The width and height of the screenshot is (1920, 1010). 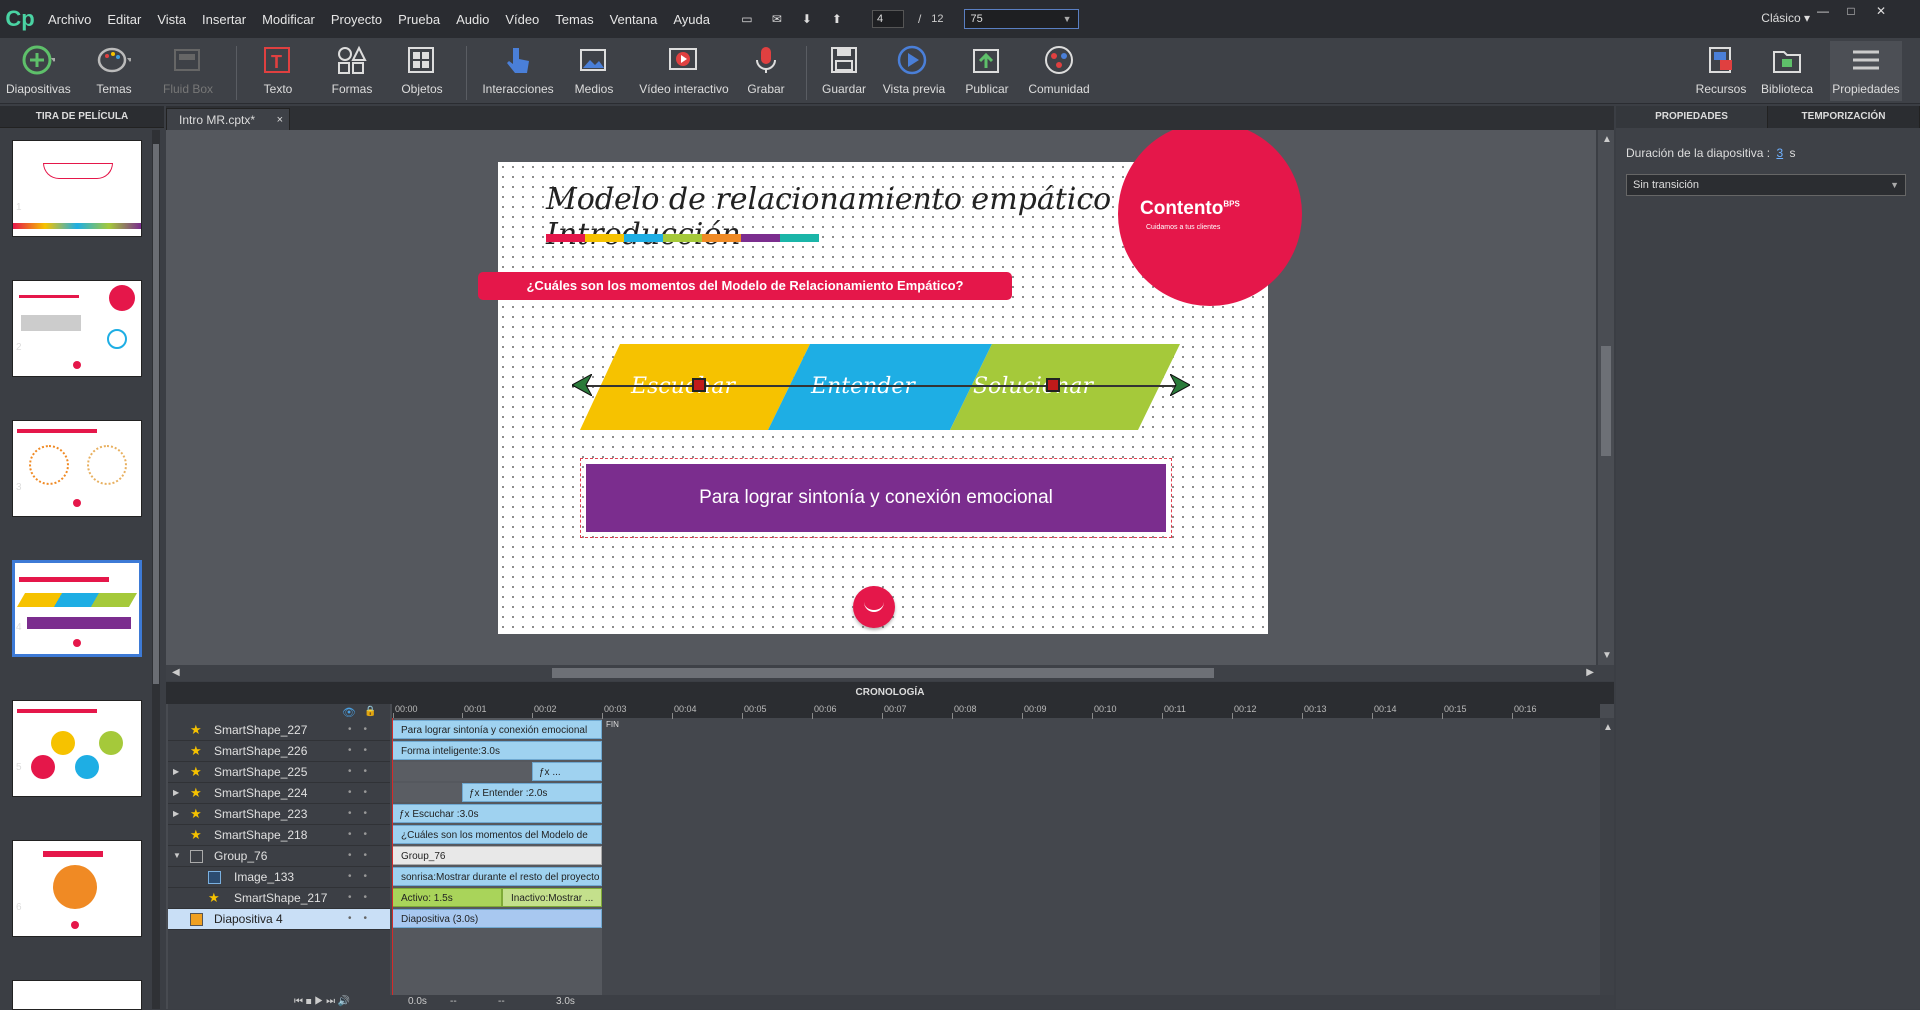 I want to click on document-tab: Intro MR.cptx* ×, so click(x=228, y=119).